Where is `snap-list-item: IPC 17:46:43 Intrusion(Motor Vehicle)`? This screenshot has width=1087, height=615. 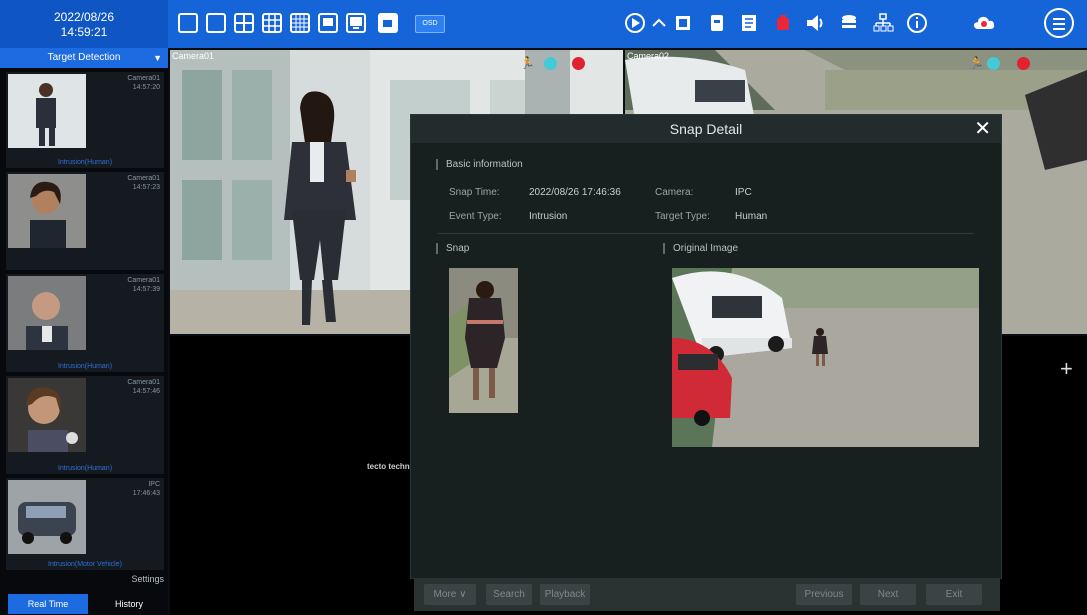
snap-list-item: IPC 17:46:43 Intrusion(Motor Vehicle) is located at coordinates (85, 524).